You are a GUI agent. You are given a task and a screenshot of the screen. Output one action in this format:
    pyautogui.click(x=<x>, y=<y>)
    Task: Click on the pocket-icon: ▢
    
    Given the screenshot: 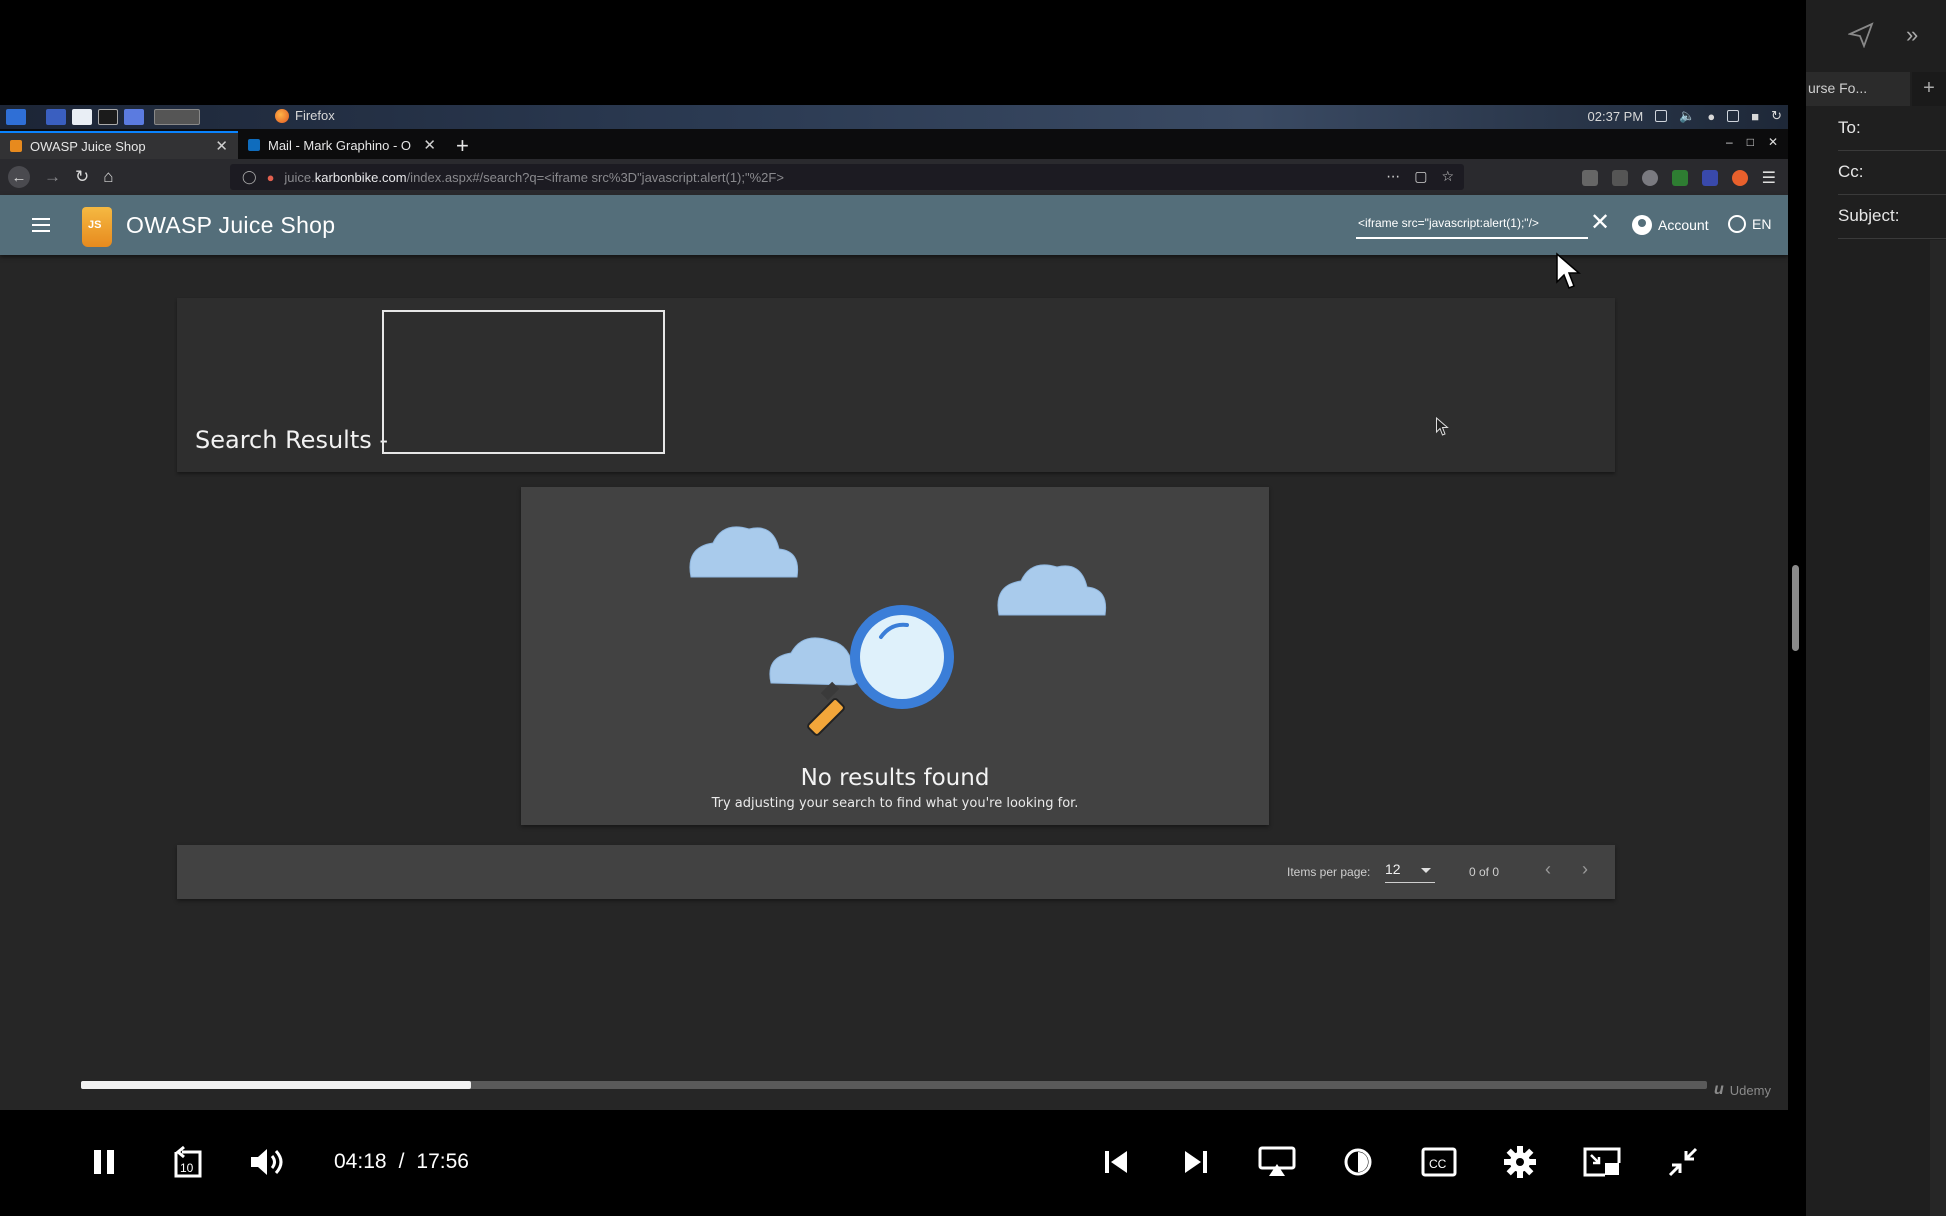 What is the action you would take?
    pyautogui.click(x=1420, y=176)
    